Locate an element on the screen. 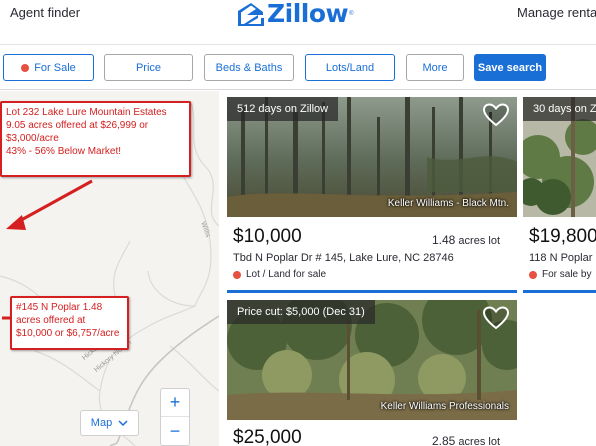  note1-line4: 43% - 56% Below Market! is located at coordinates (64, 151).